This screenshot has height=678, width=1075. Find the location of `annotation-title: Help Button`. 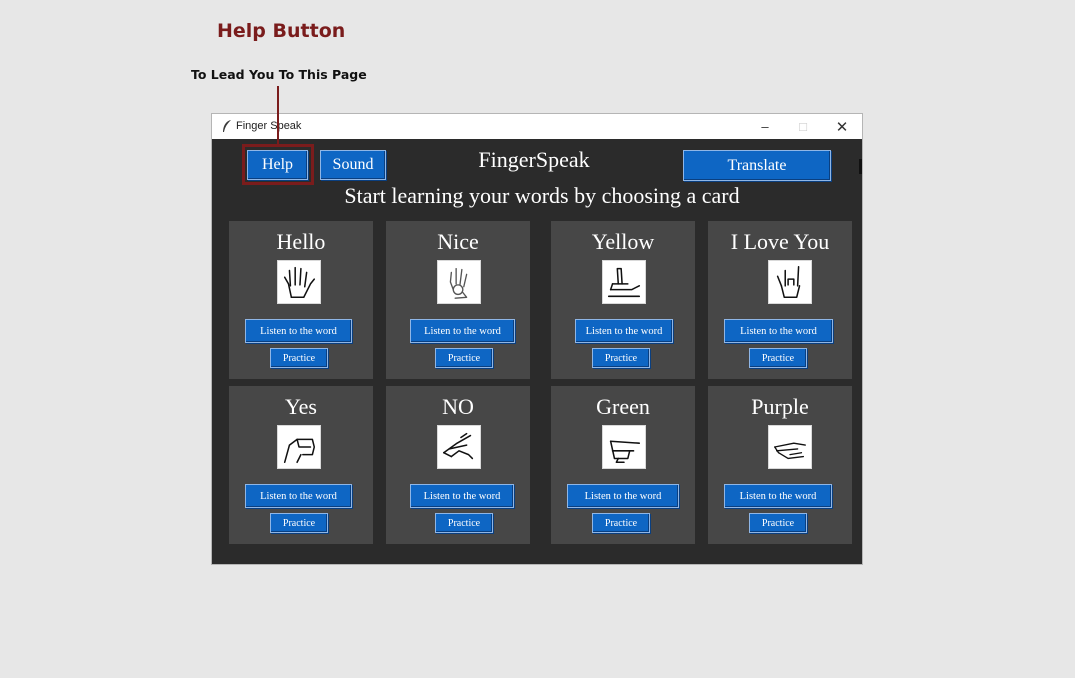

annotation-title: Help Button is located at coordinates (281, 31).